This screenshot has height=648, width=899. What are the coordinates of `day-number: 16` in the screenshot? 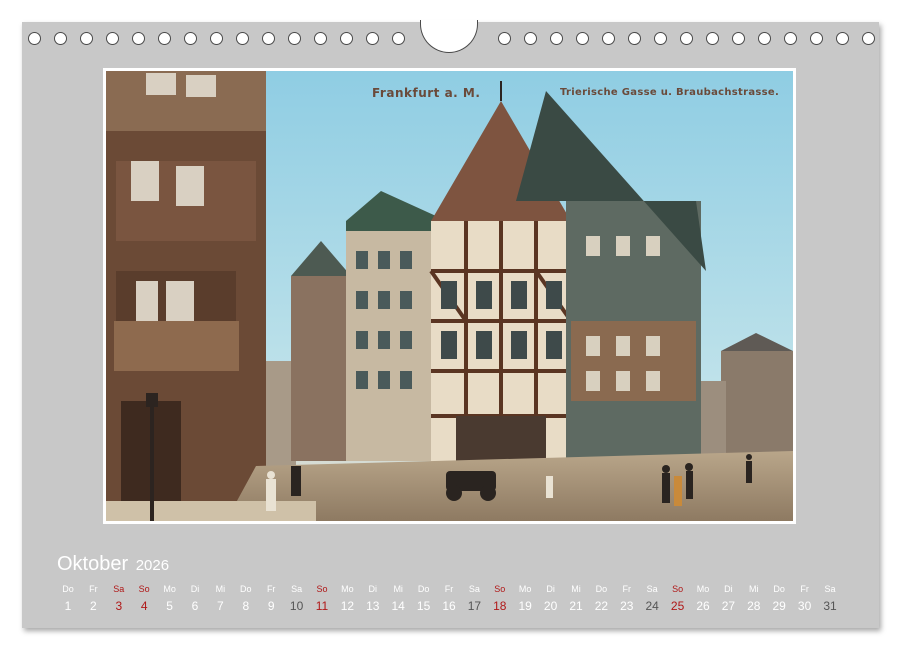 It's located at (449, 606).